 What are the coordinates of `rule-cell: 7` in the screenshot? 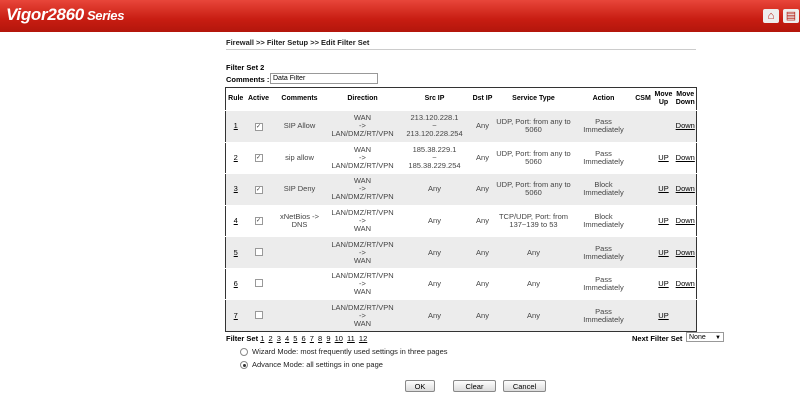 It's located at (235, 315).